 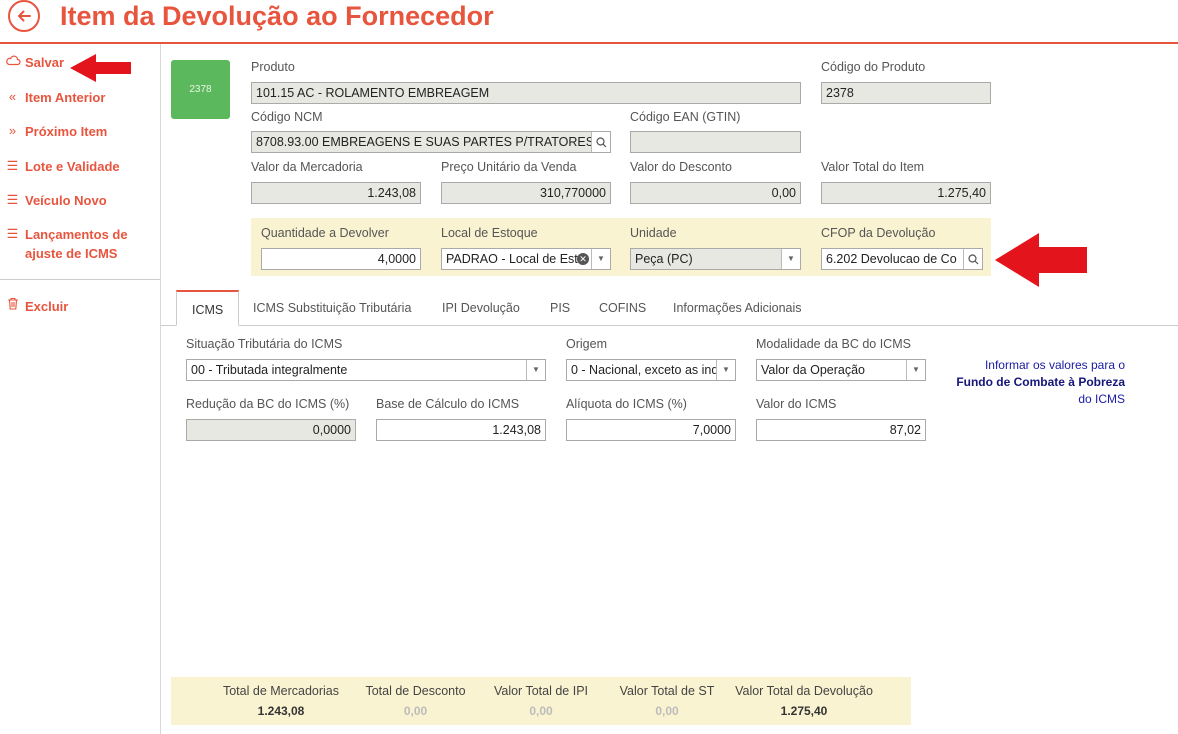 I want to click on unidade-value: Peça (PC), so click(x=664, y=259).